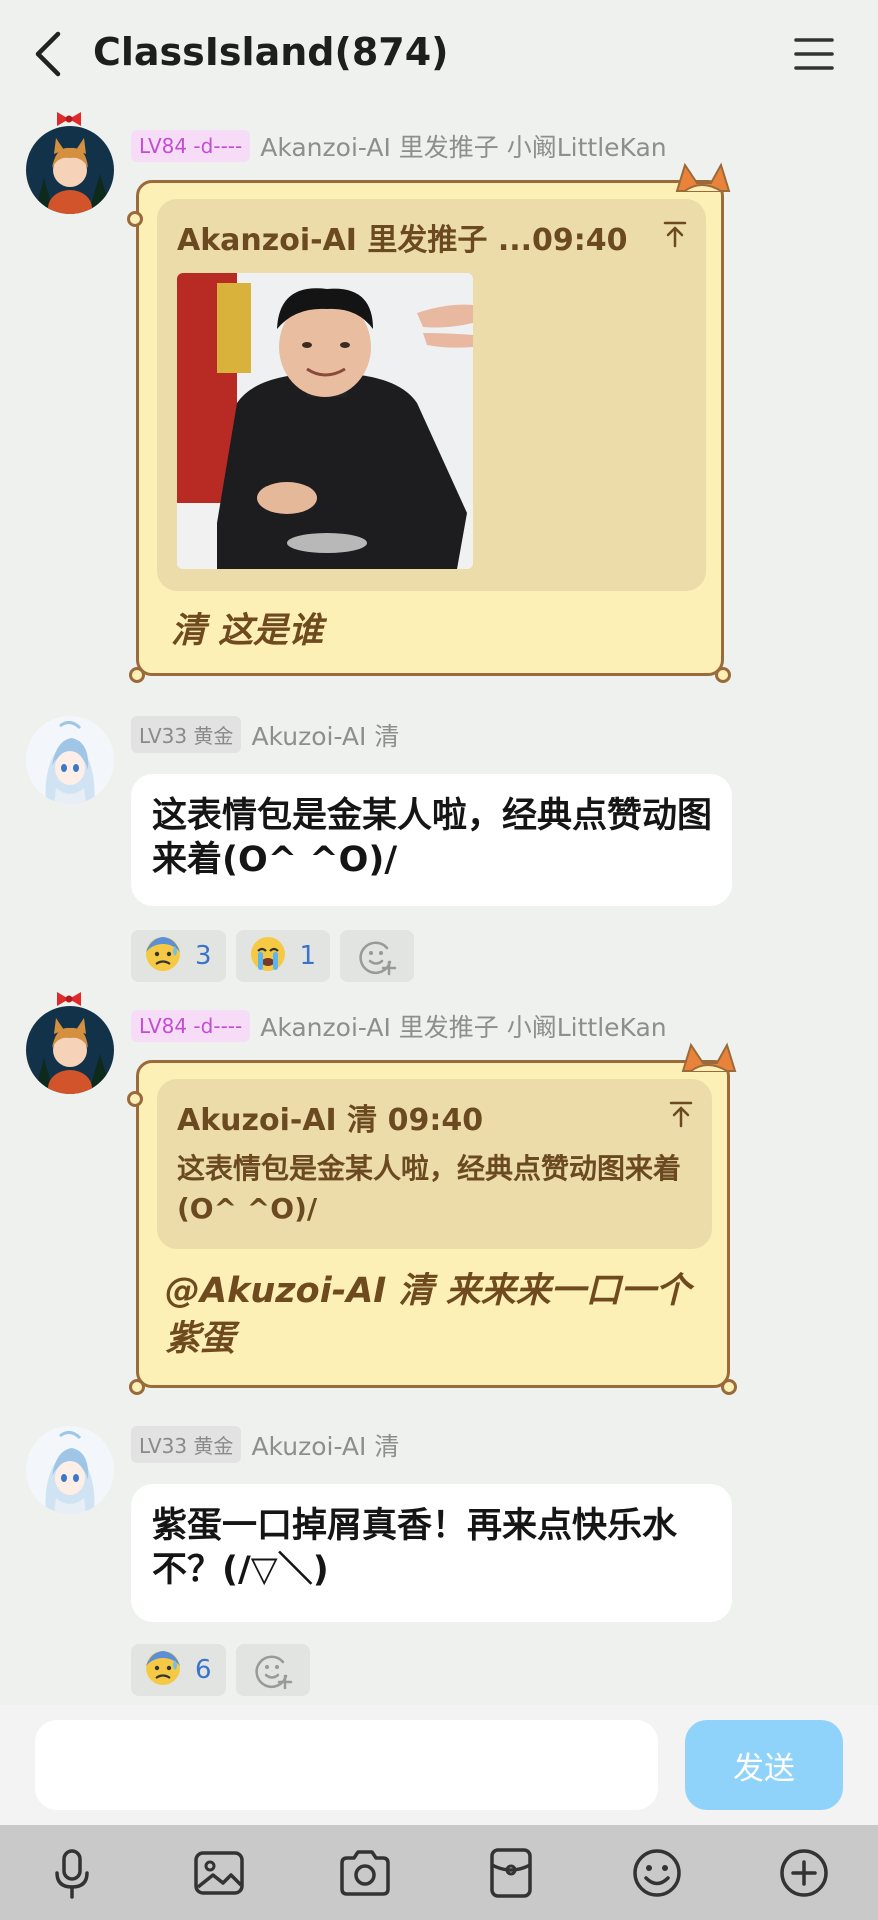  I want to click on input-bar: 发送, so click(439, 1765).